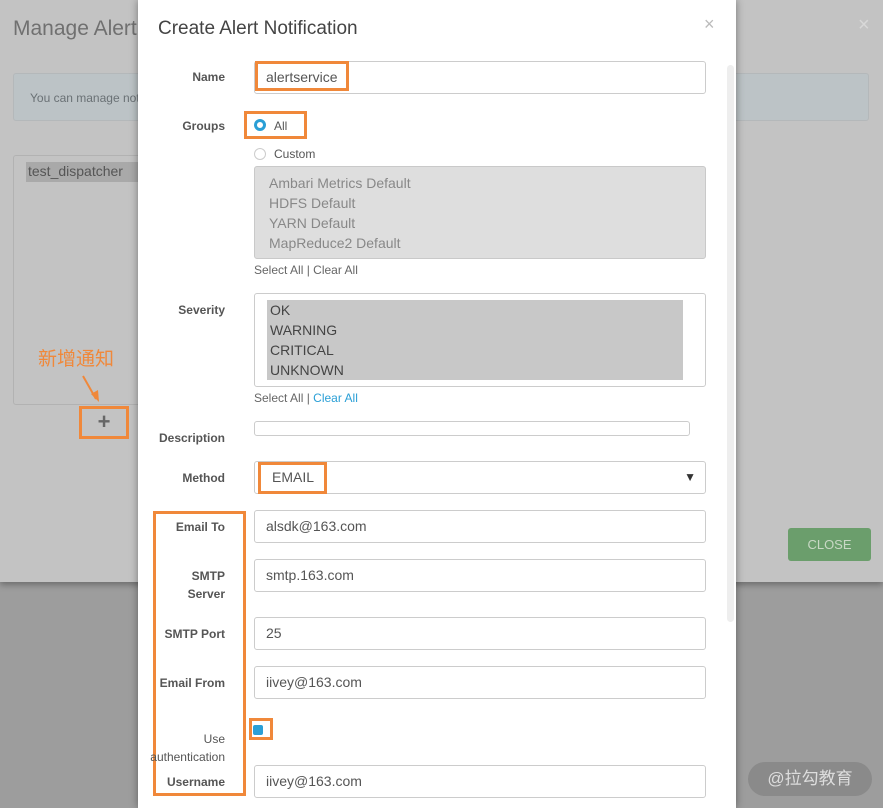 The image size is (883, 808). What do you see at coordinates (480, 223) in the screenshot?
I see `group-option: YARN Default` at bounding box center [480, 223].